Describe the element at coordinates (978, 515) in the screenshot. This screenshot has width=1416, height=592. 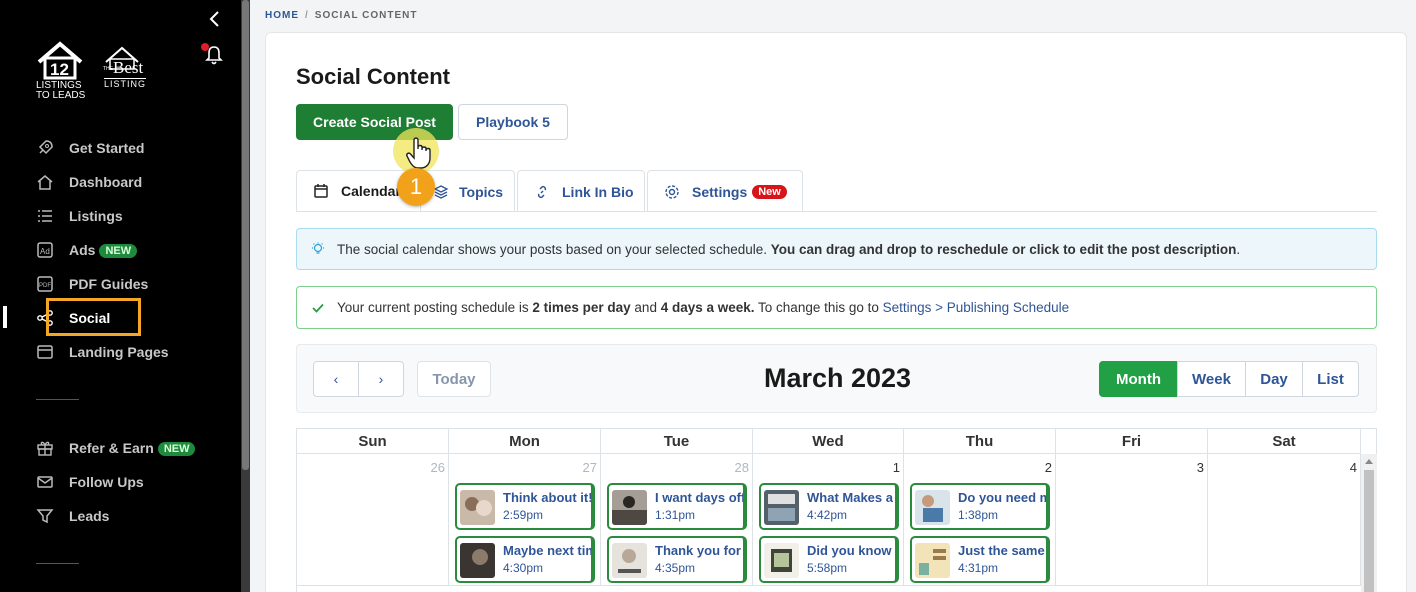
I see `post-time: 1:38pm` at that location.